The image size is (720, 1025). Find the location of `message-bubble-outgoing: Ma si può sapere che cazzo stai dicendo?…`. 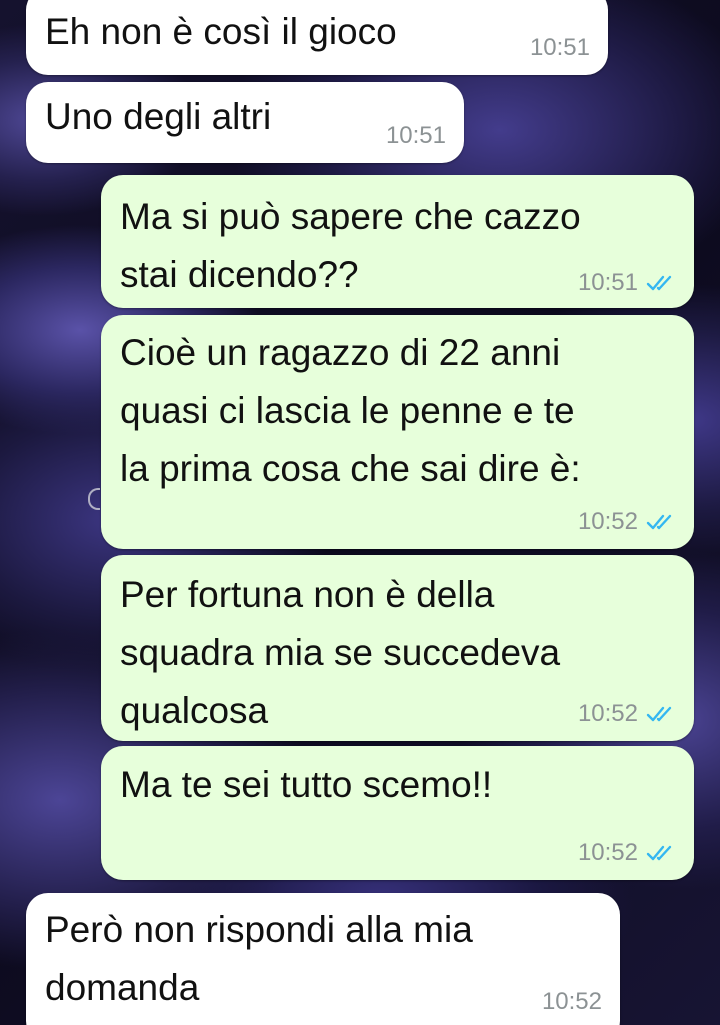

message-bubble-outgoing: Ma si può sapere che cazzo stai dicendo?… is located at coordinates (397, 241).